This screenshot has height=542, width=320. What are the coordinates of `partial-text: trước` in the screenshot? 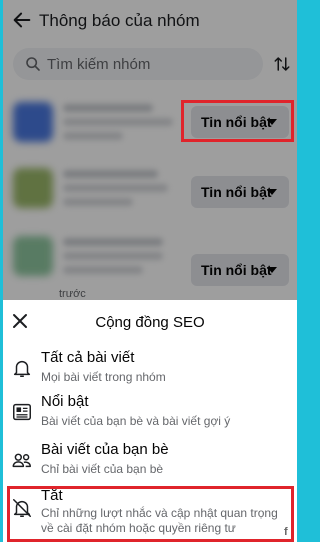 It's located at (72, 294).